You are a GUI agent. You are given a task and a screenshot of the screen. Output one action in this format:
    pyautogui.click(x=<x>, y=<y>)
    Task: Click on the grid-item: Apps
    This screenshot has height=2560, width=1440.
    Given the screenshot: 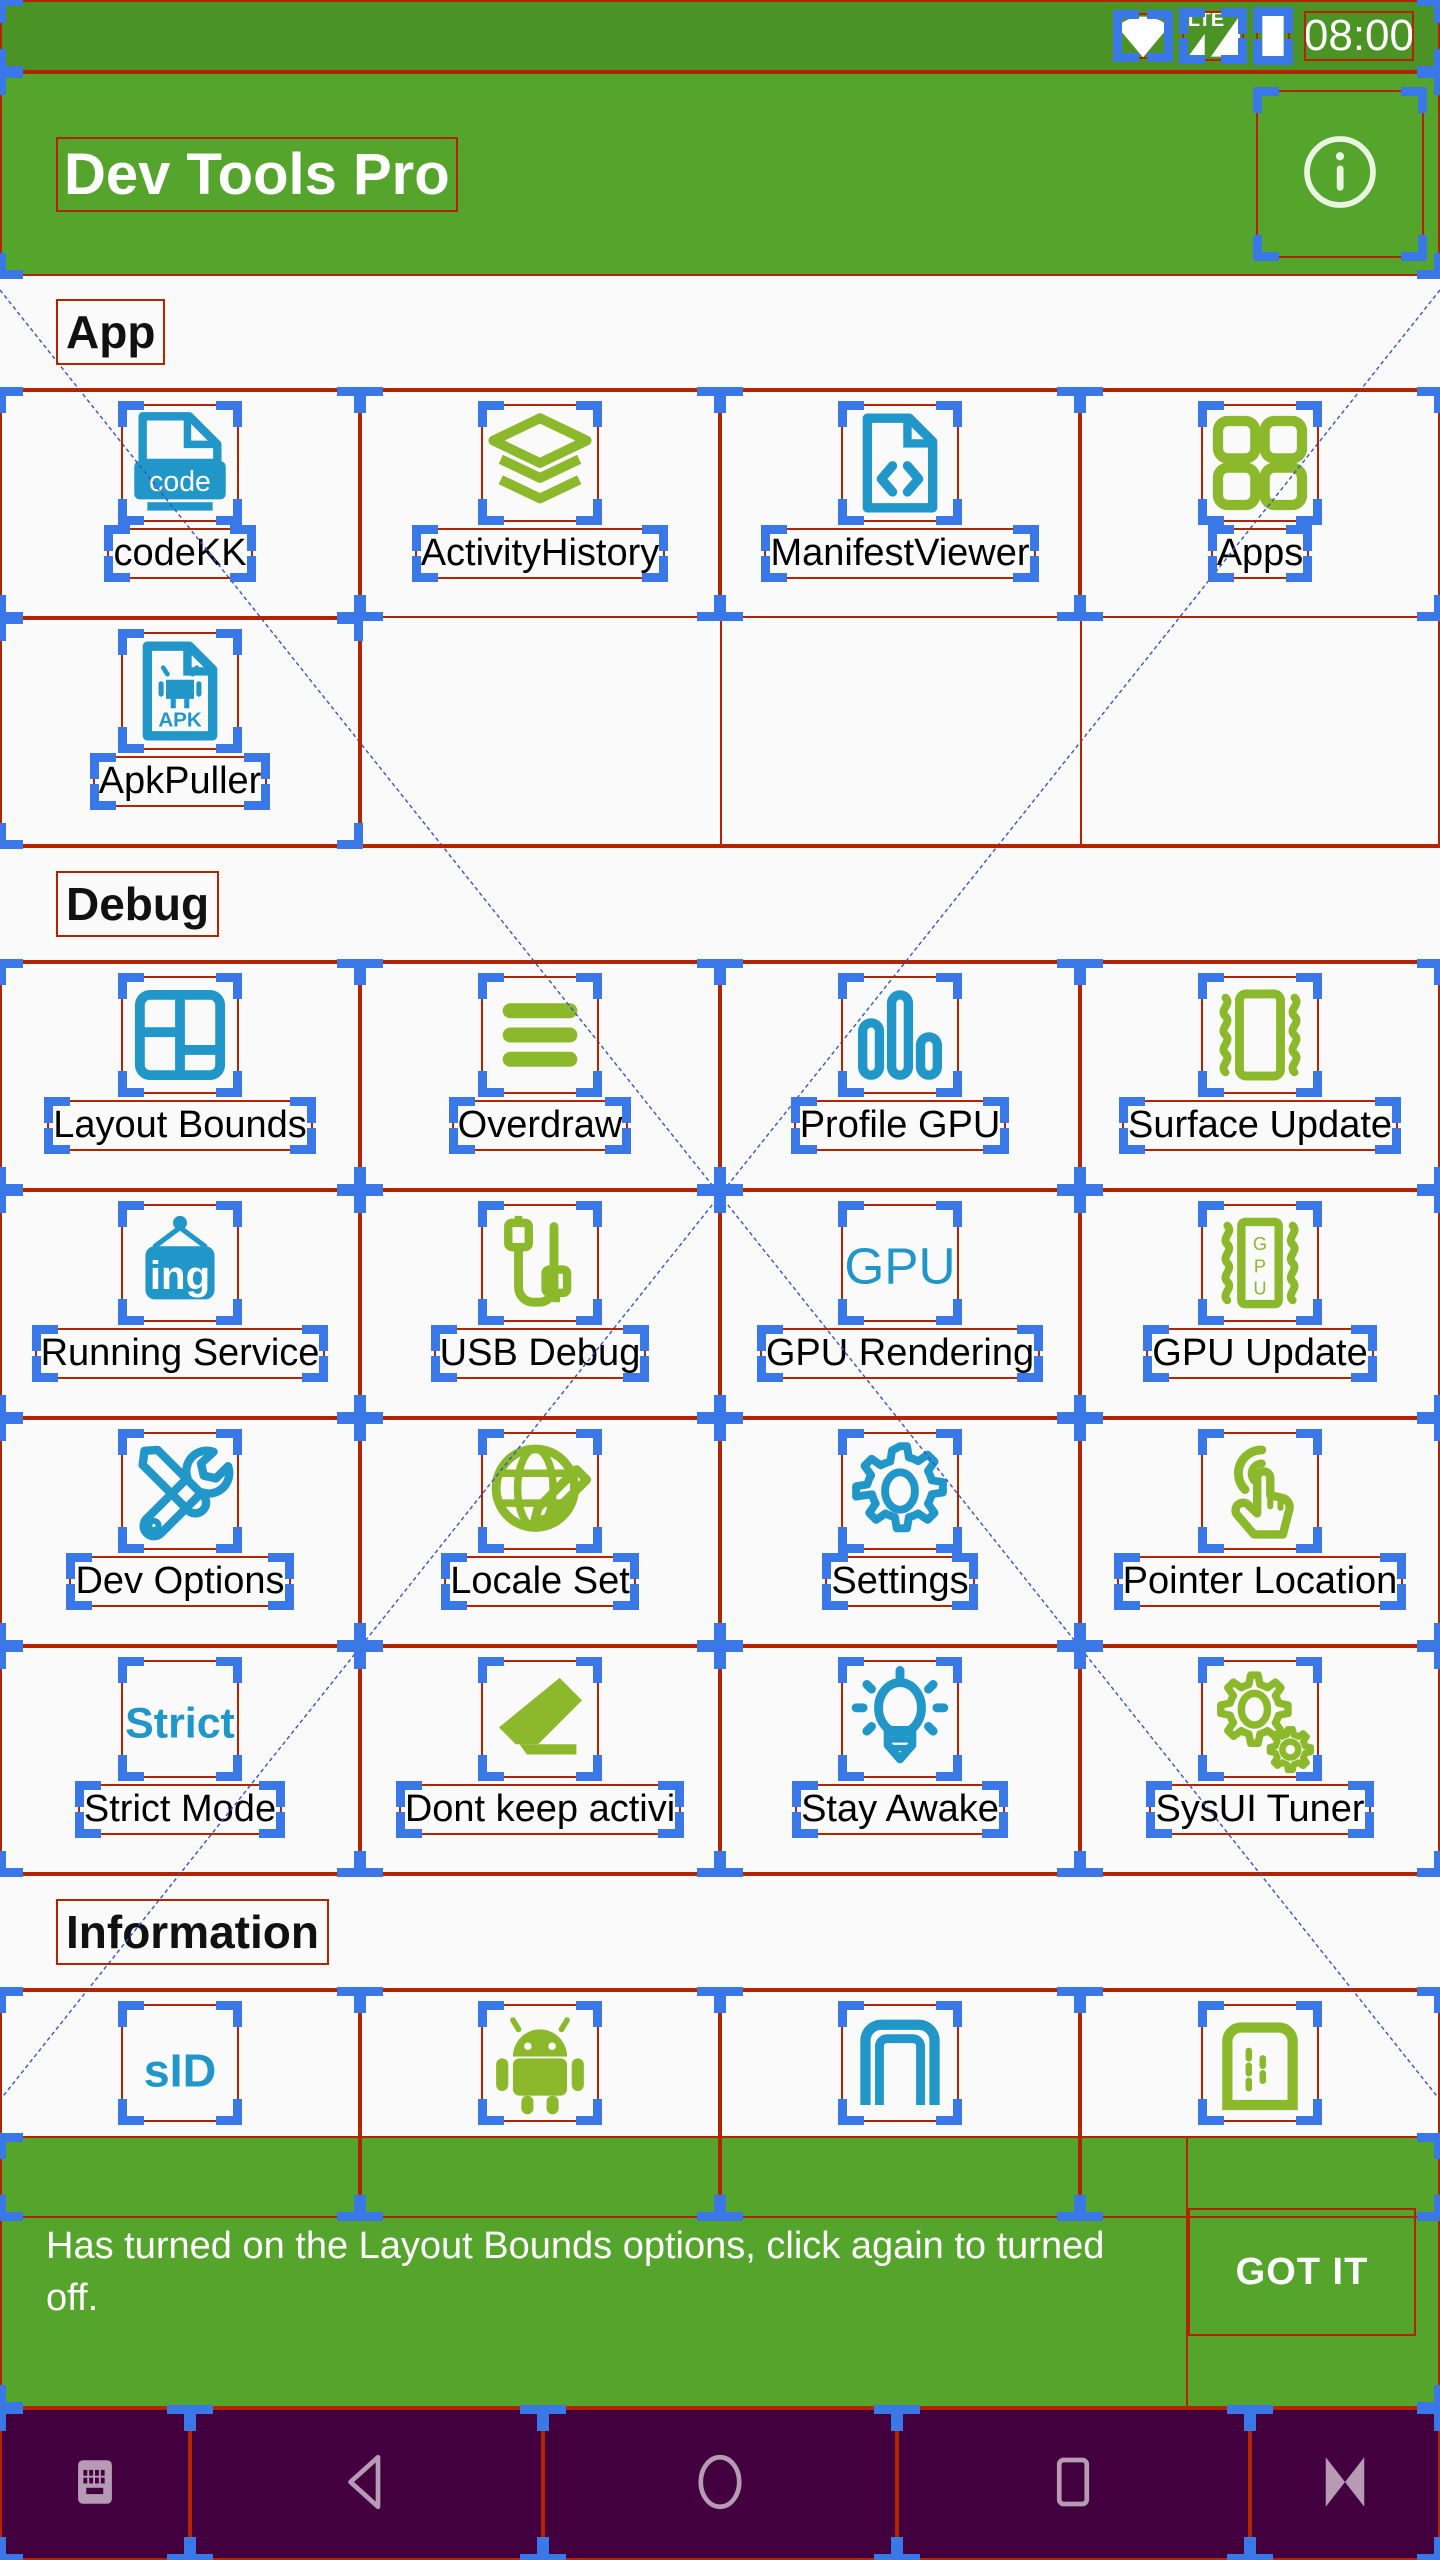 What is the action you would take?
    pyautogui.click(x=1258, y=504)
    